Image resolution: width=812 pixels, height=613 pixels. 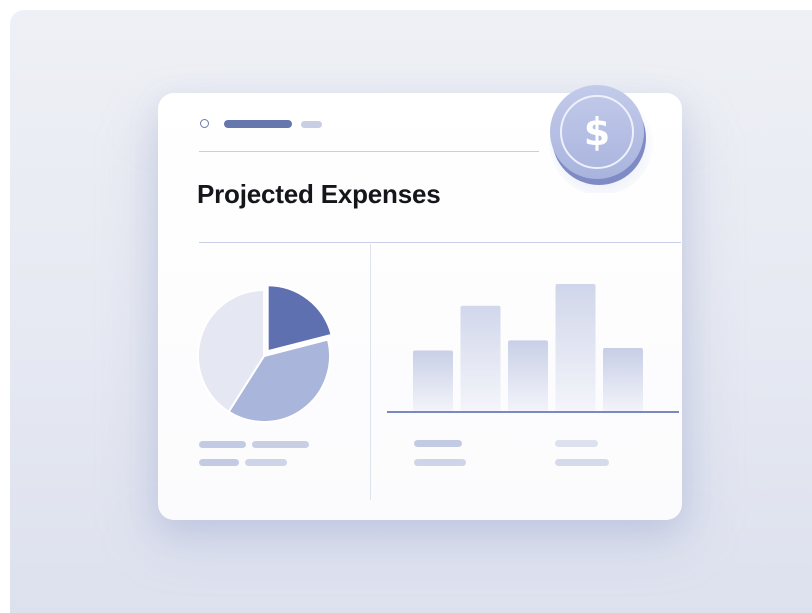 I want to click on coin-symbol: $, so click(x=597, y=132).